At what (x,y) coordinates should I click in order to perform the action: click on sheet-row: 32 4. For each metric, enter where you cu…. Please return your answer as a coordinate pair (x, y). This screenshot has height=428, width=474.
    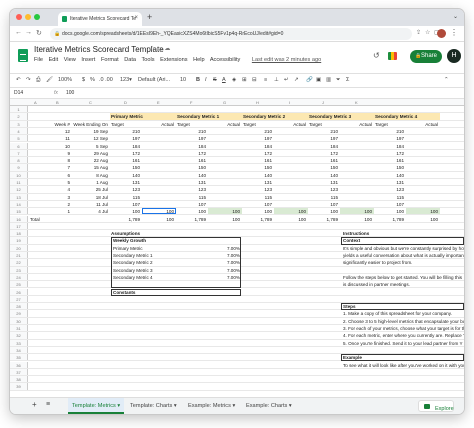
    Looking at the image, I should click on (237, 336).